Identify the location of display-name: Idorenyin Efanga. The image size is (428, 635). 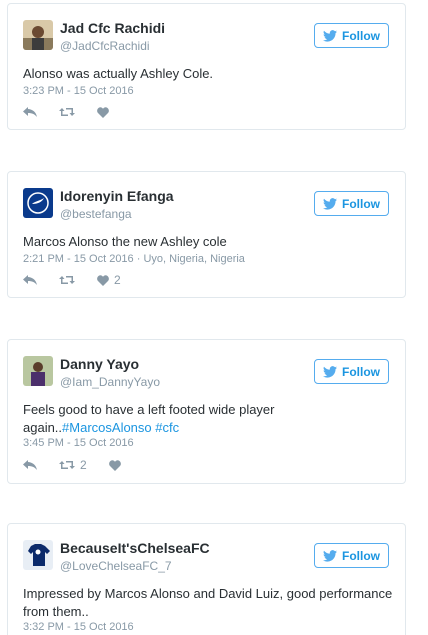
(117, 196).